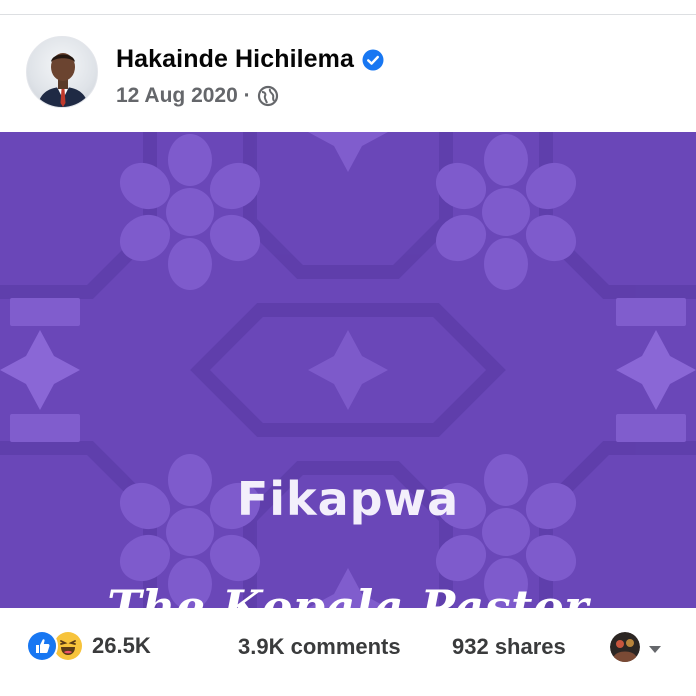 This screenshot has height=696, width=696. What do you see at coordinates (655, 647) in the screenshot?
I see `chevron-down-icon` at bounding box center [655, 647].